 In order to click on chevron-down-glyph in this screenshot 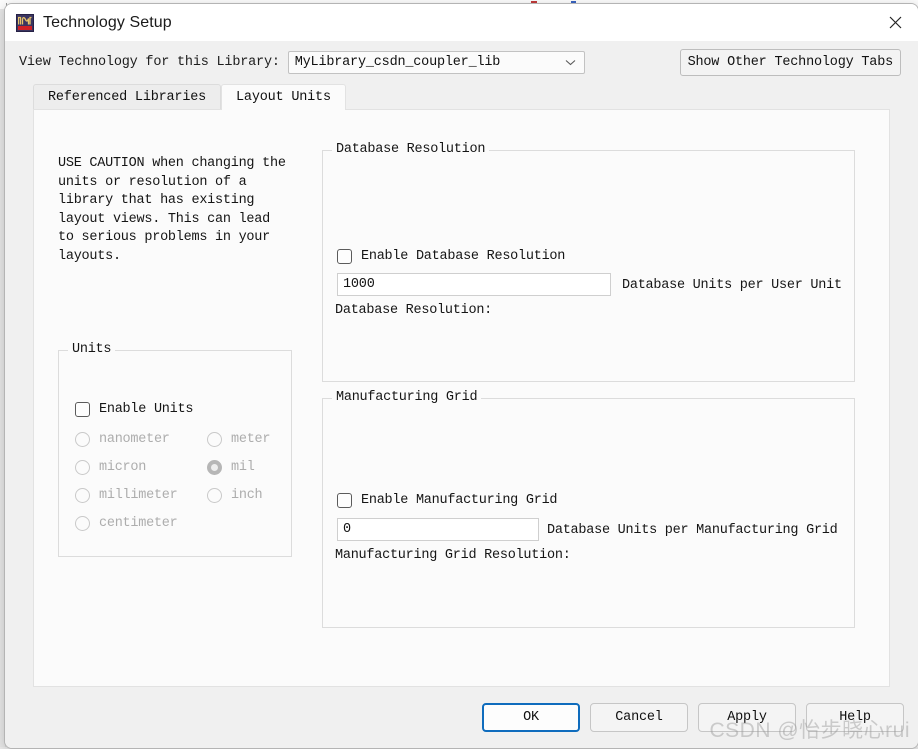, I will do `click(570, 62)`.